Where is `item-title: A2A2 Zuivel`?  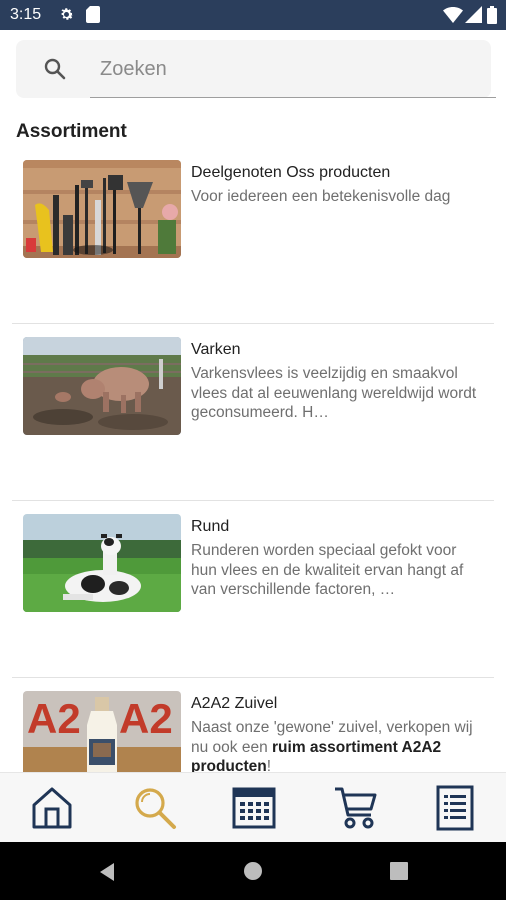 item-title: A2A2 Zuivel is located at coordinates (234, 703).